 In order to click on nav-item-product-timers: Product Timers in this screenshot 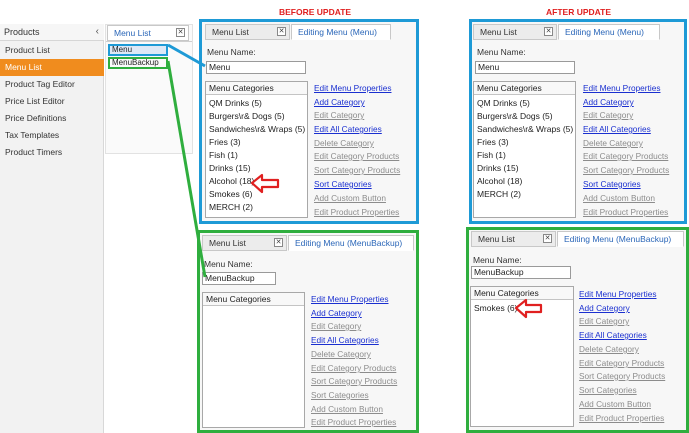, I will do `click(52, 152)`.